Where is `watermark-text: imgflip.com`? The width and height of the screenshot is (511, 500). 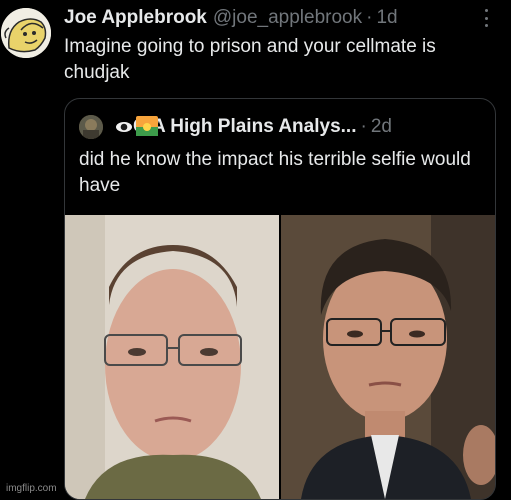
watermark-text: imgflip.com is located at coordinates (31, 488).